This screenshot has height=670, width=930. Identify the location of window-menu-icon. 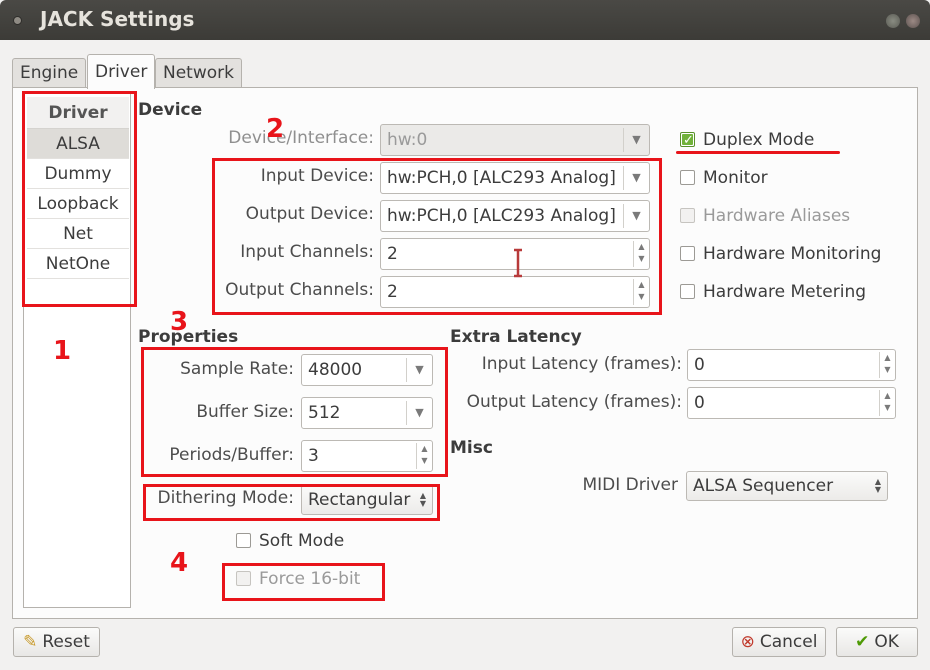
(17, 20).